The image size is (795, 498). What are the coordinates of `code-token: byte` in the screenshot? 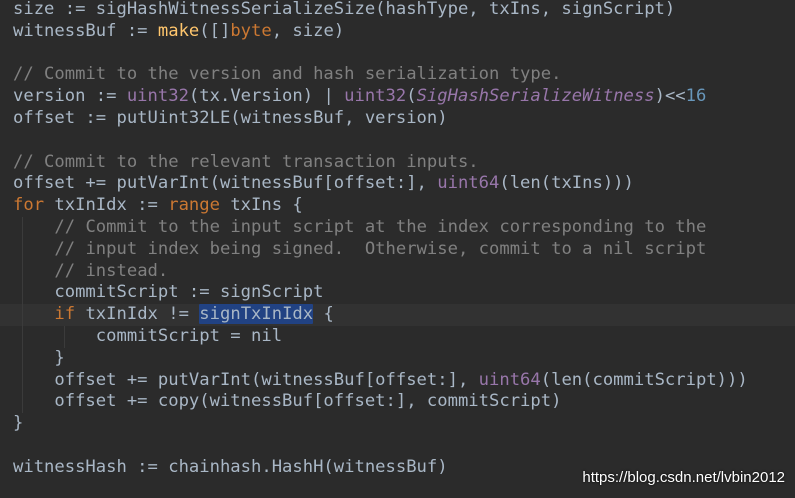 It's located at (251, 30).